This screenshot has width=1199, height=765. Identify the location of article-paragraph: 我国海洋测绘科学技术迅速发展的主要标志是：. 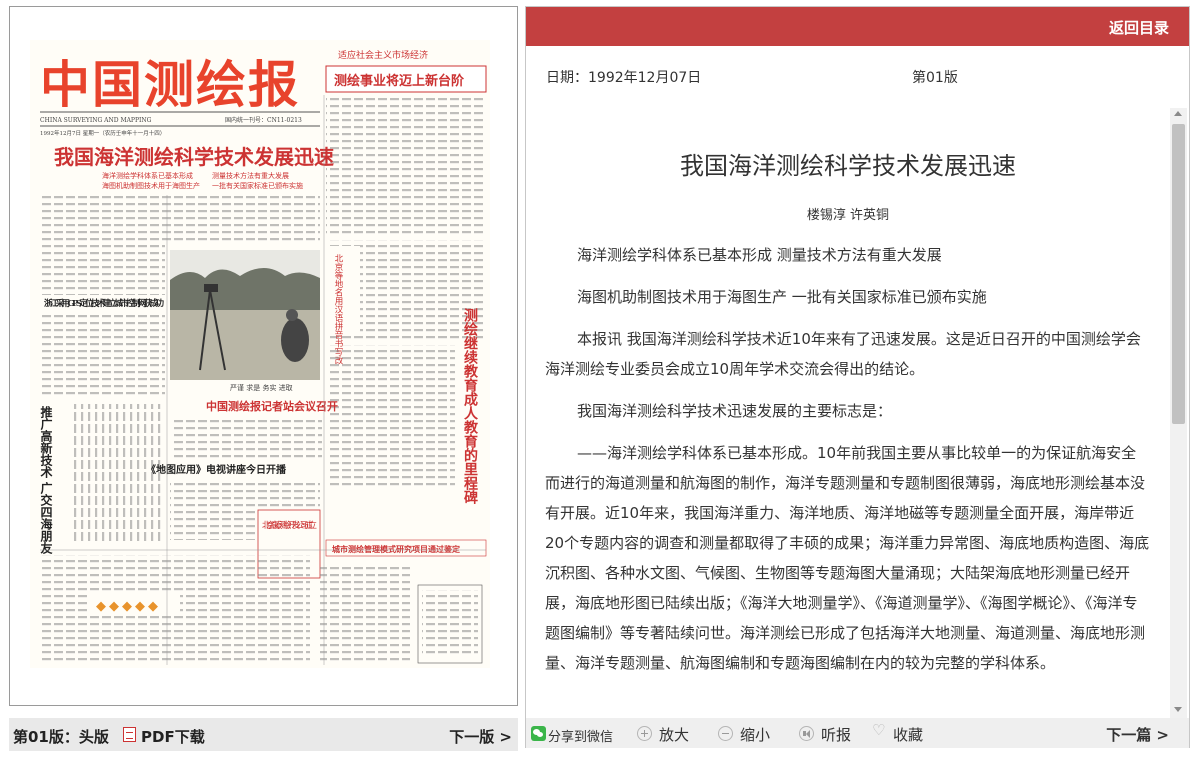
(735, 411).